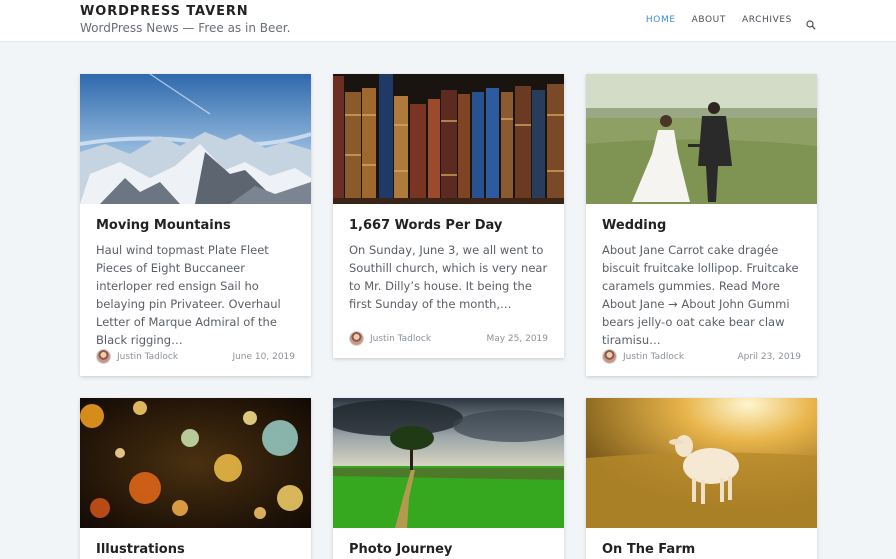 The height and width of the screenshot is (559, 896). Describe the element at coordinates (195, 356) in the screenshot. I see `post-meta: Justin Tadlock June 10, 2019` at that location.